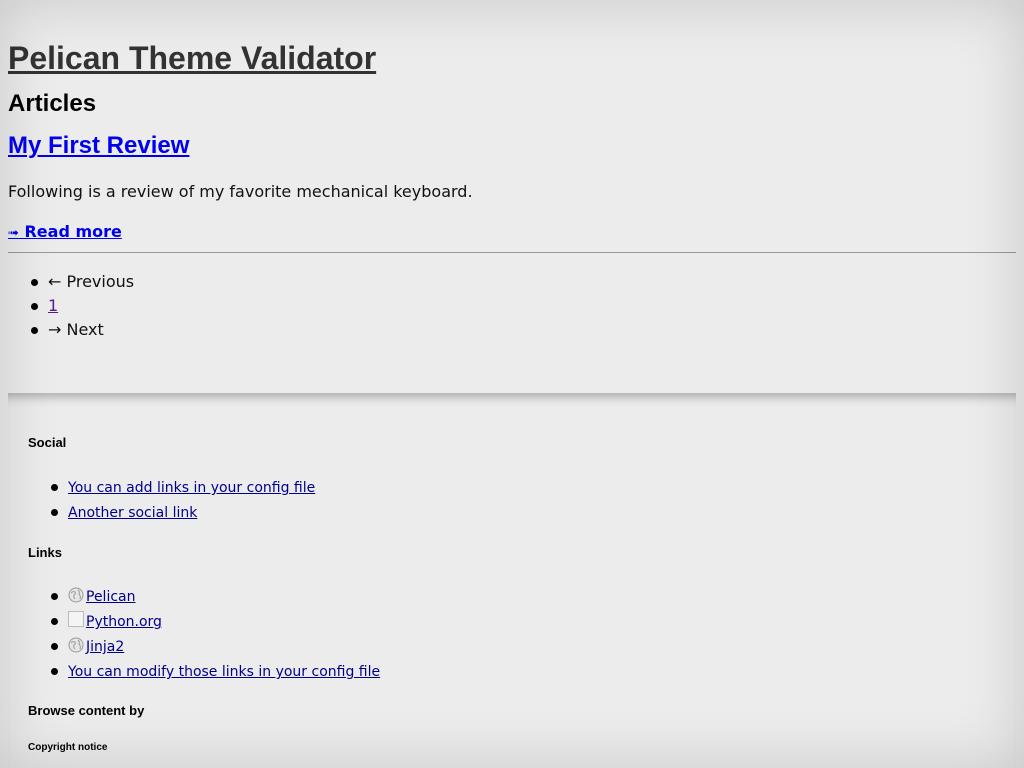 The height and width of the screenshot is (768, 1024). What do you see at coordinates (192, 58) in the screenshot?
I see `site-title-link: Pelican Theme Validator` at bounding box center [192, 58].